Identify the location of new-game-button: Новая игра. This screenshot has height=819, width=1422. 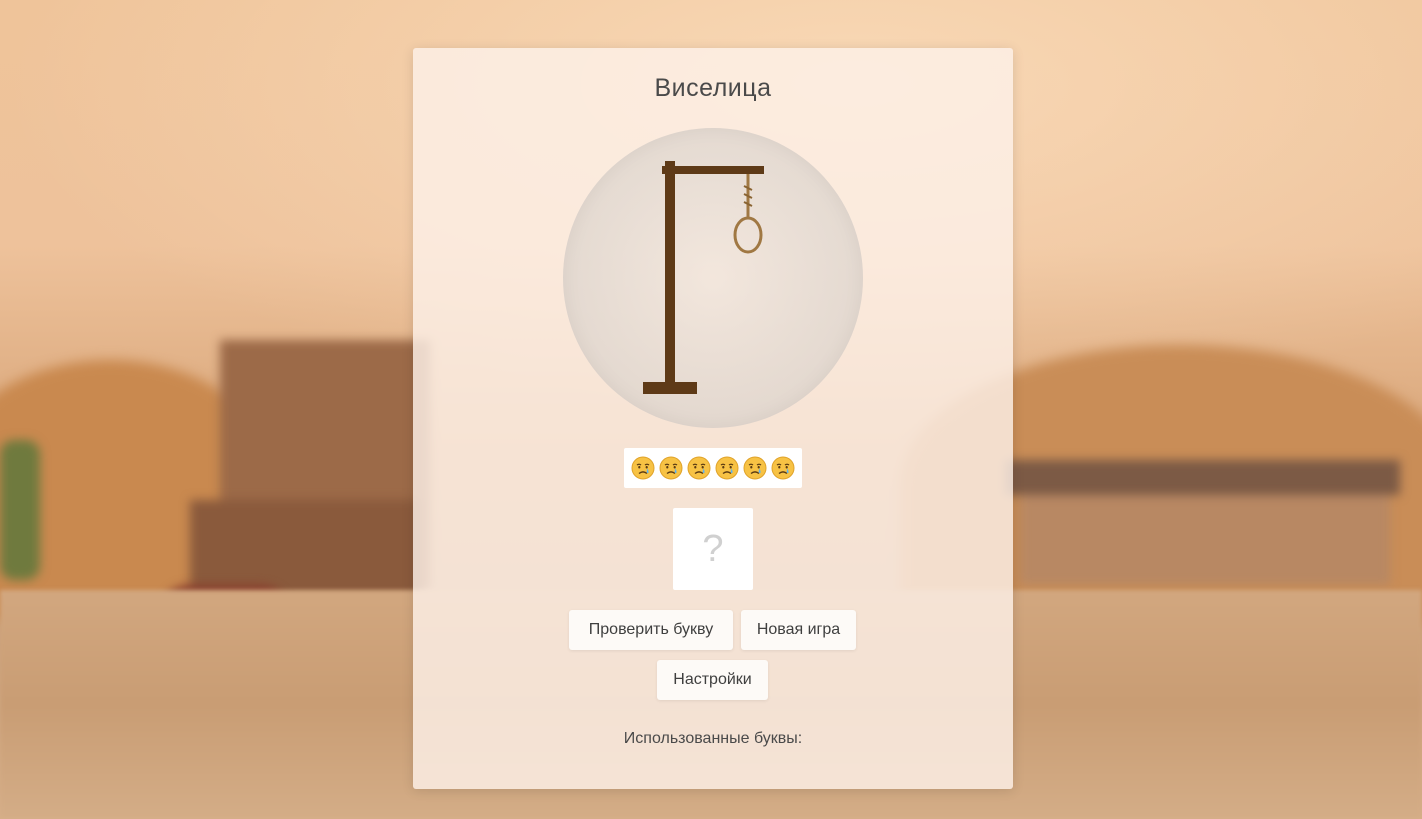
(798, 630).